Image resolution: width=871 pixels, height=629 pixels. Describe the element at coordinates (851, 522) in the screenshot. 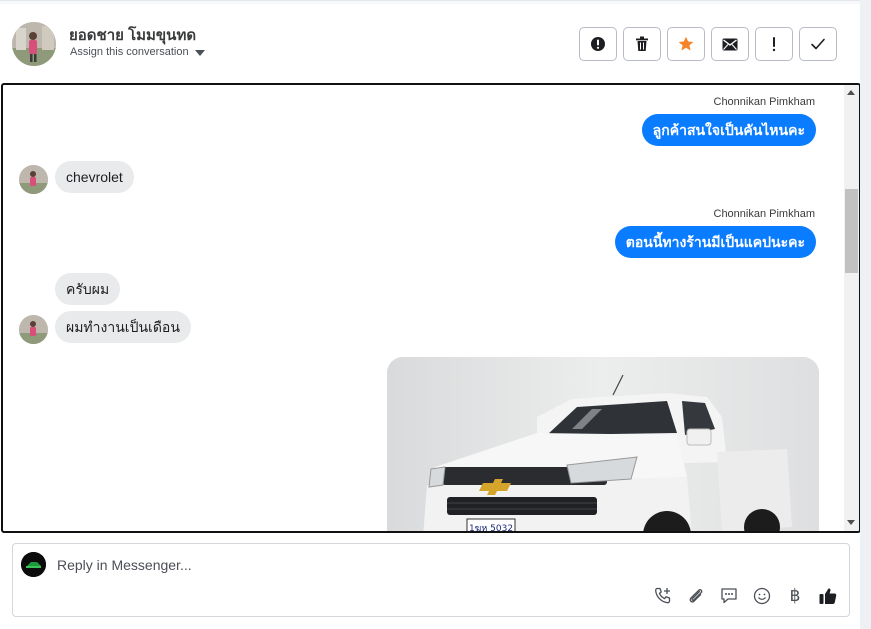

I see `scroll-down-arrow-icon` at that location.